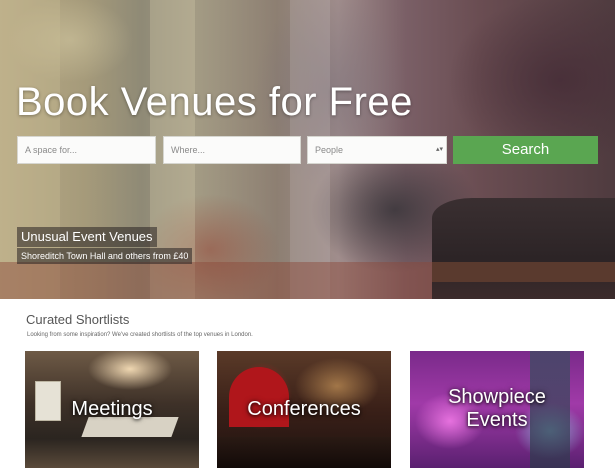 Image resolution: width=615 pixels, height=473 pixels. Describe the element at coordinates (329, 150) in the screenshot. I see `people-select-value: People` at that location.